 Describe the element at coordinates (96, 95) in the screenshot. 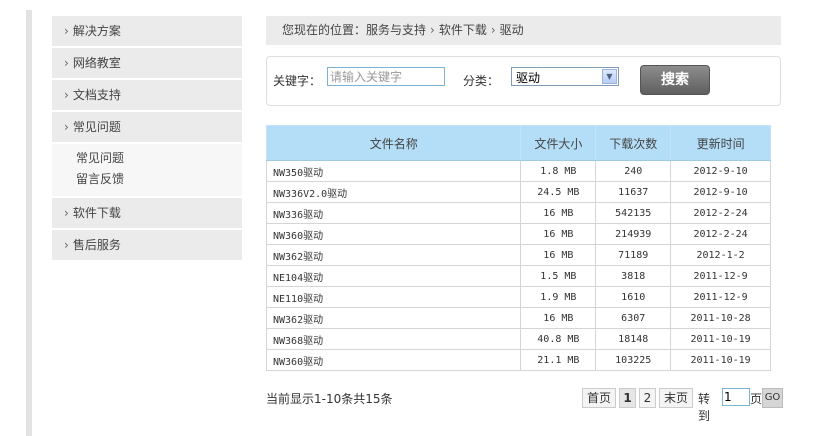

I see `sidebar-item-label: 文档支持` at that location.